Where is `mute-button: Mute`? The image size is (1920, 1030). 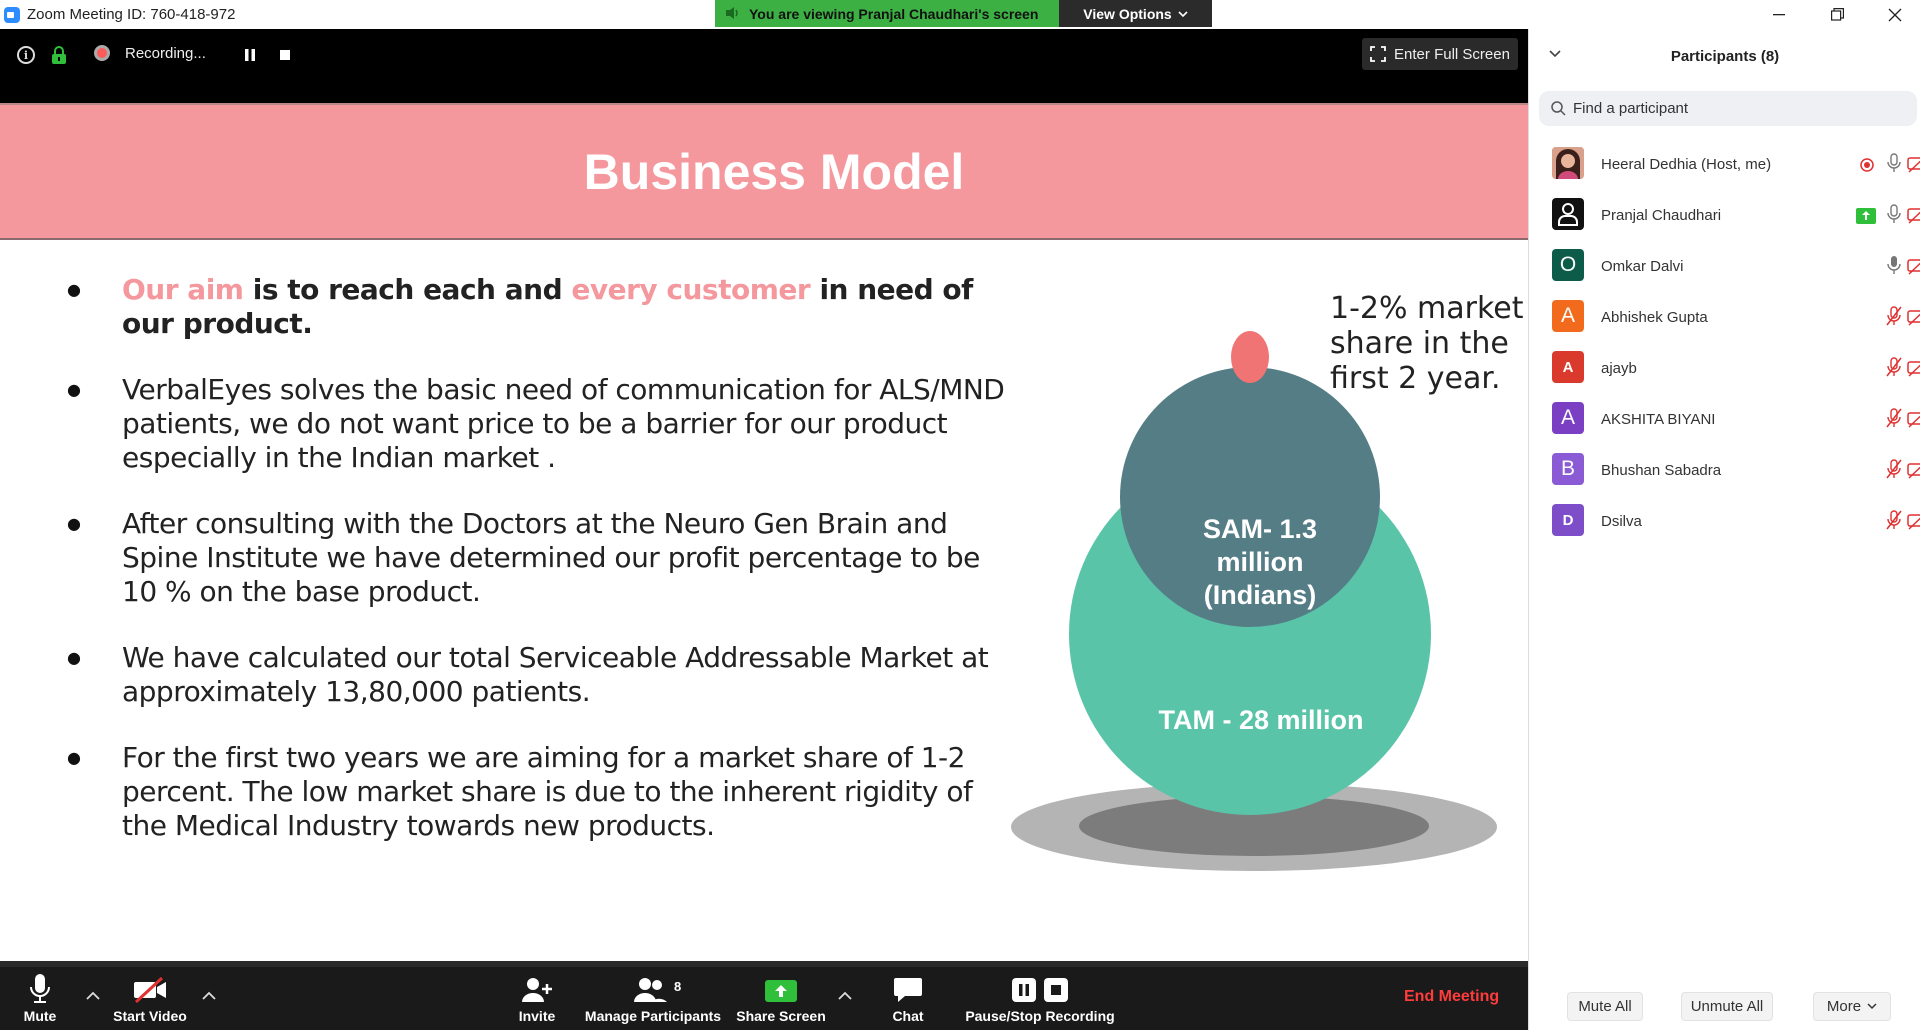 mute-button: Mute is located at coordinates (40, 998).